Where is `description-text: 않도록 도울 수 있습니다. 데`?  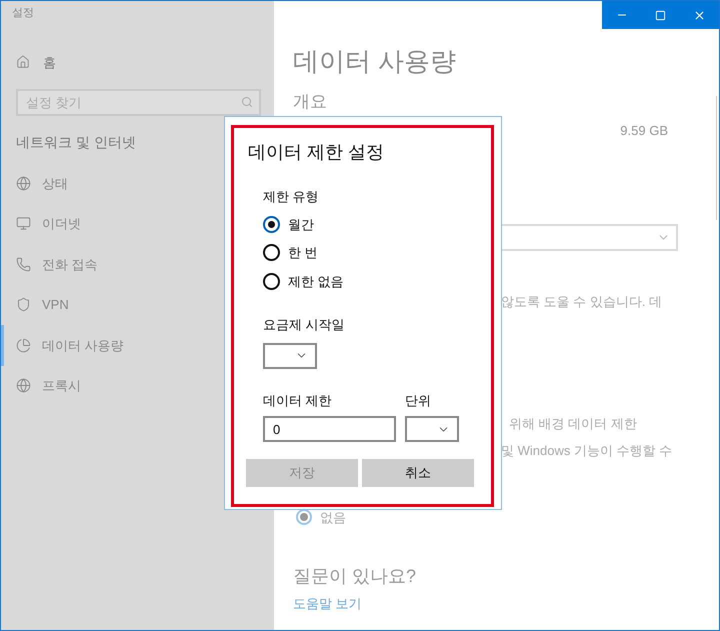
description-text: 않도록 도울 수 있습니다. 데 is located at coordinates (582, 302).